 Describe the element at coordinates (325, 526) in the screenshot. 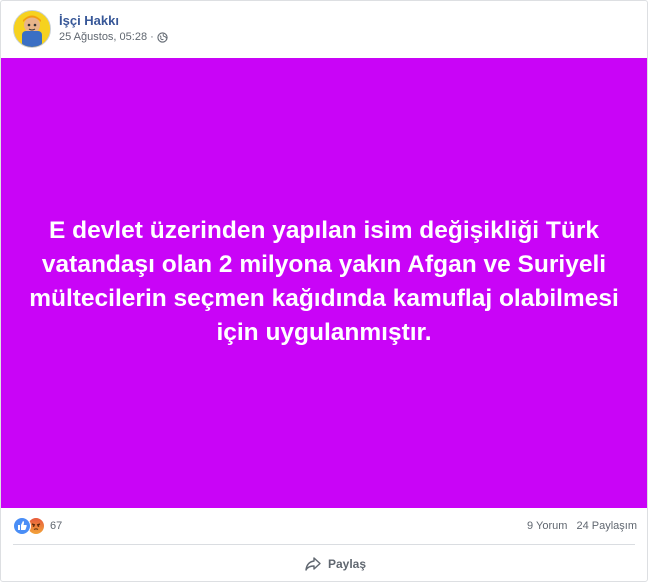

I see `engagement-stats: 67 9 Yorum 24 Paylaşım` at that location.